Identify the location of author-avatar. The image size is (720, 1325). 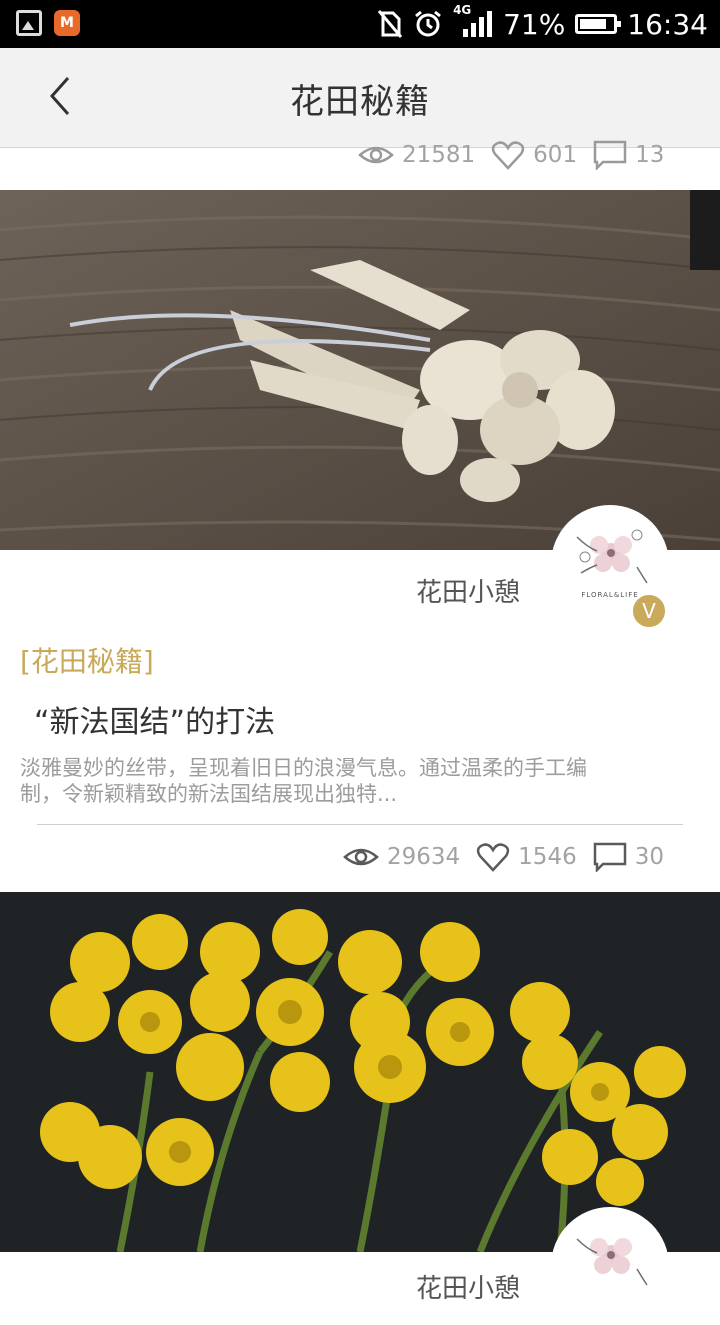
(610, 1266).